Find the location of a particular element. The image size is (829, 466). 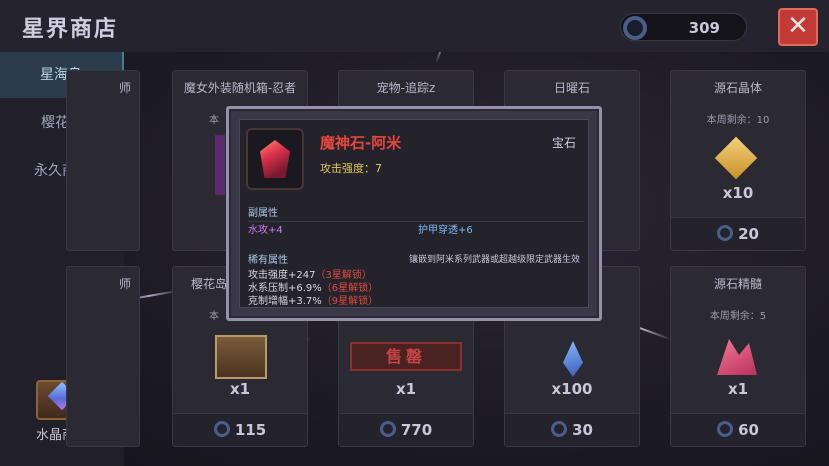

blue-crystal-icon is located at coordinates (573, 359).